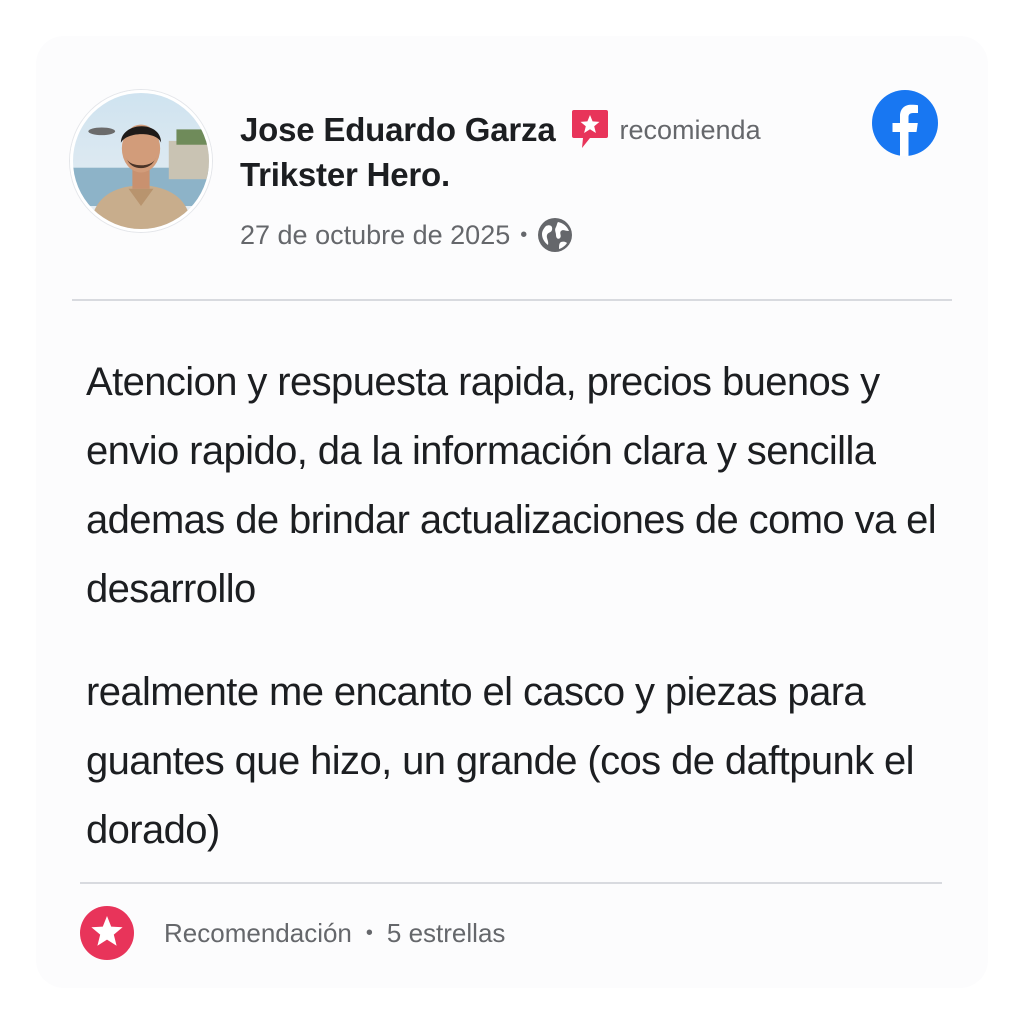 Image resolution: width=1024 pixels, height=1024 pixels. What do you see at coordinates (555, 235) in the screenshot?
I see `globe-icon` at bounding box center [555, 235].